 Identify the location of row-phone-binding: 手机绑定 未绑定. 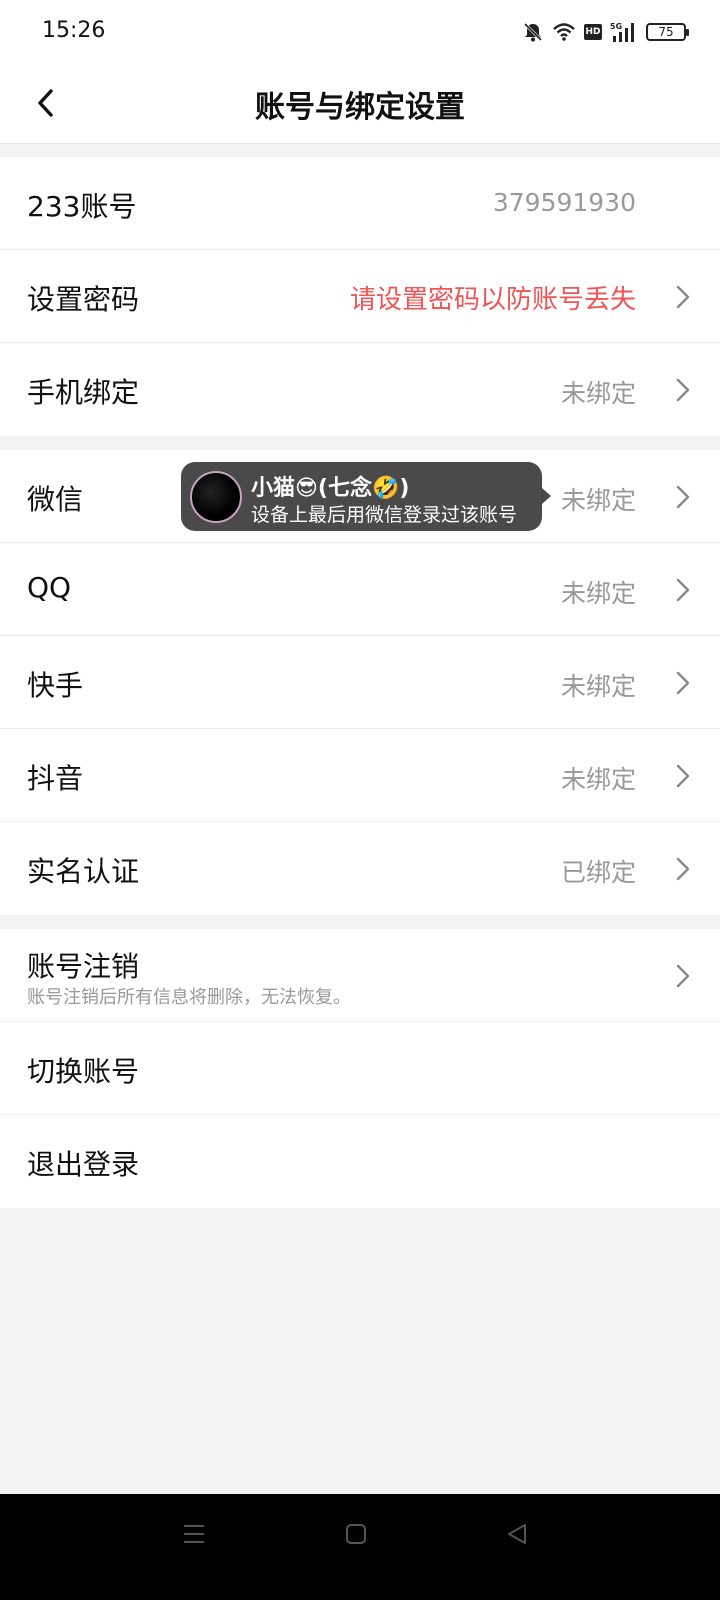
(360, 389).